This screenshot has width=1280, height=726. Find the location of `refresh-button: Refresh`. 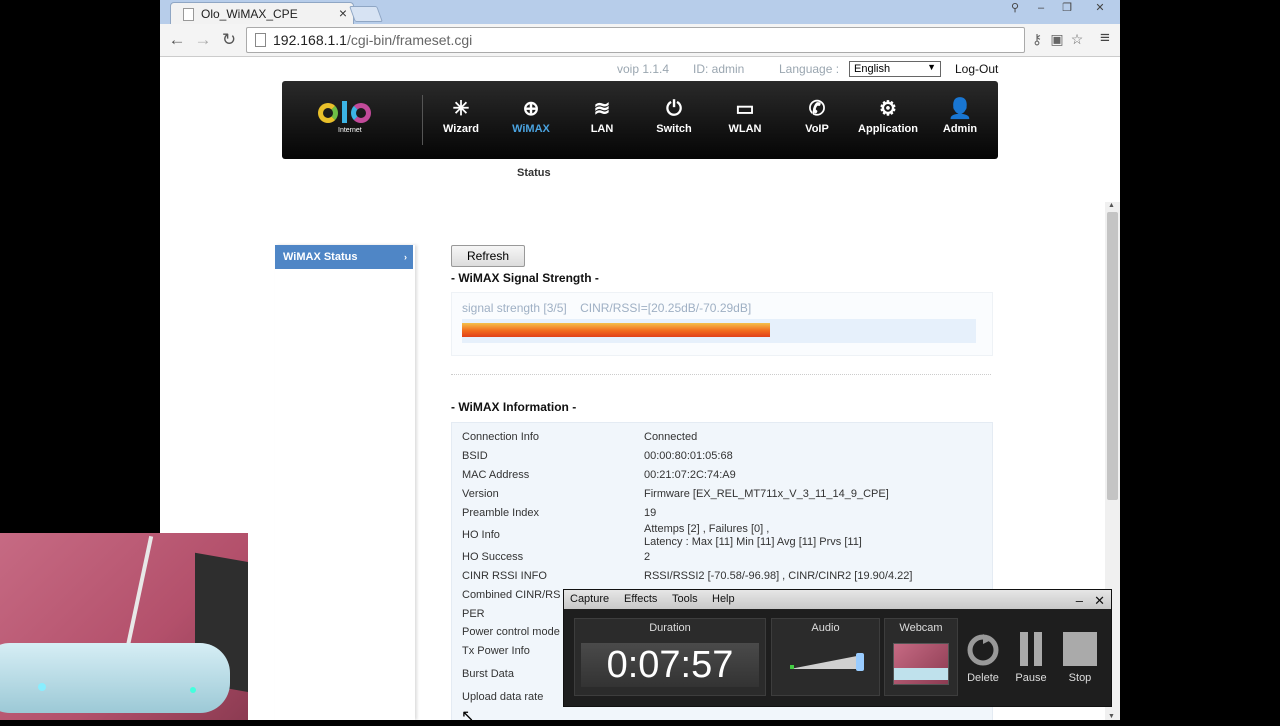

refresh-button: Refresh is located at coordinates (488, 256).